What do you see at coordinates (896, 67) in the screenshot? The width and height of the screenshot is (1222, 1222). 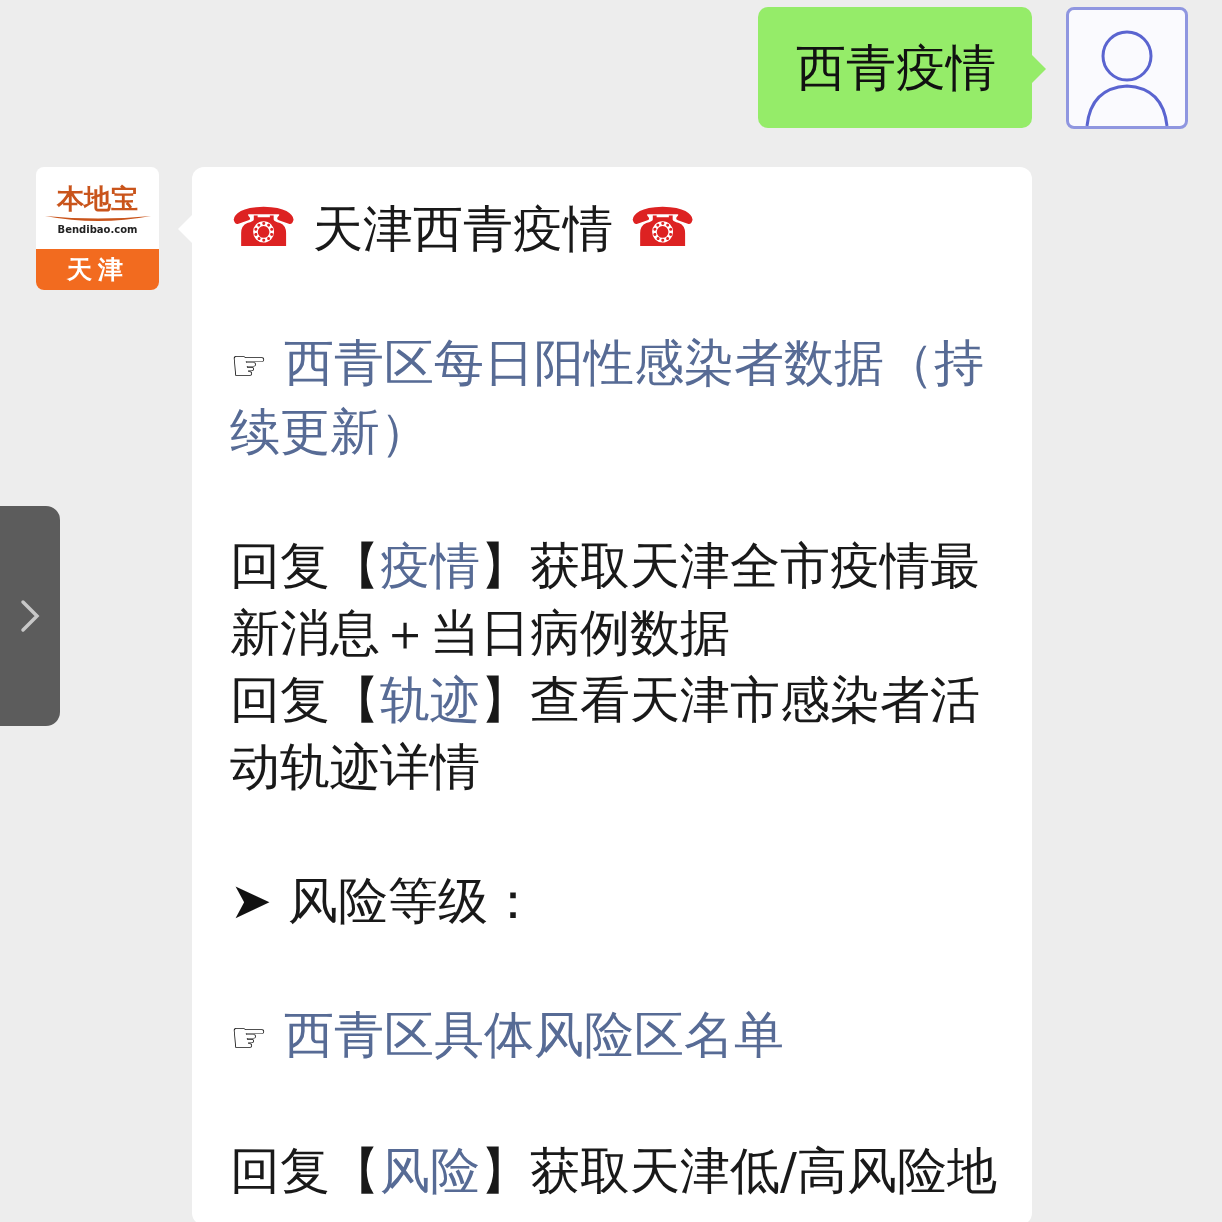 I see `message-text: 西青疫情` at bounding box center [896, 67].